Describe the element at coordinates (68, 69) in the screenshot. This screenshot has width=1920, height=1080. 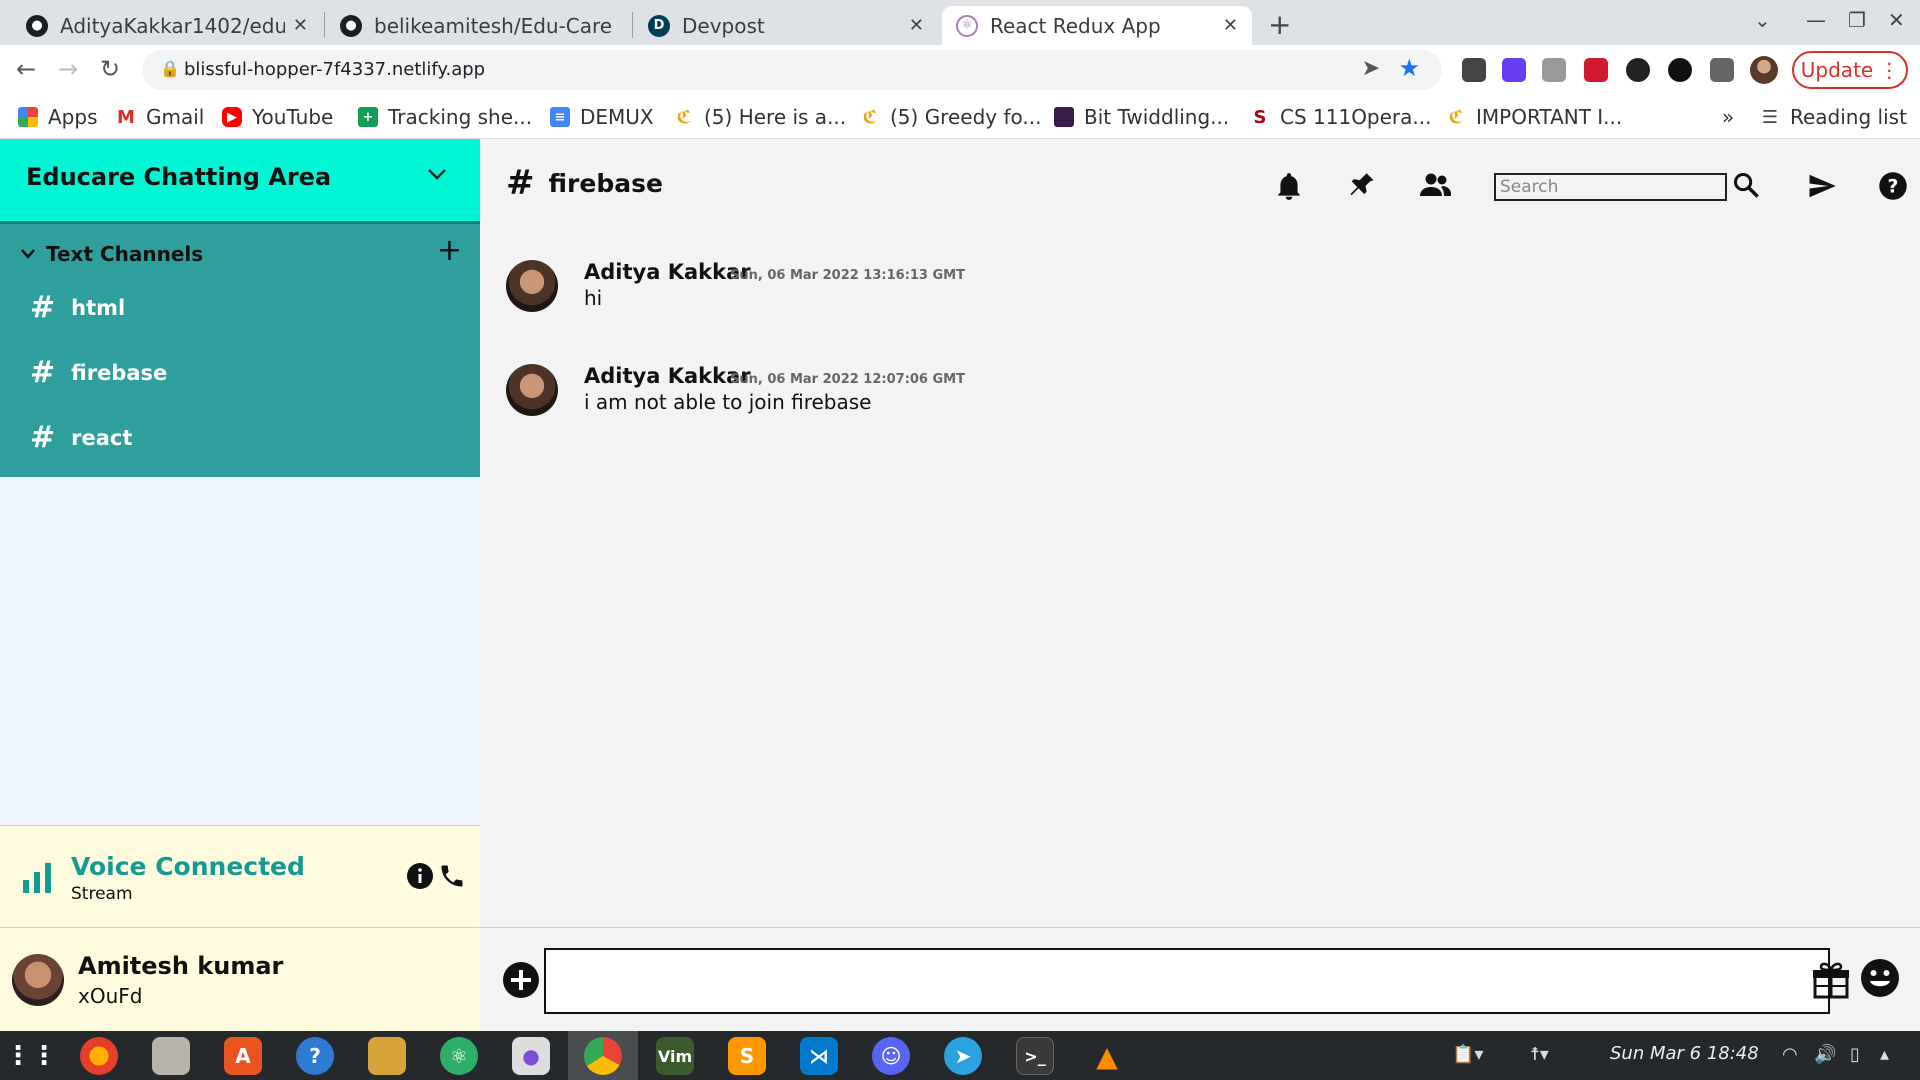
I see `forward-arrow-icon: →` at that location.